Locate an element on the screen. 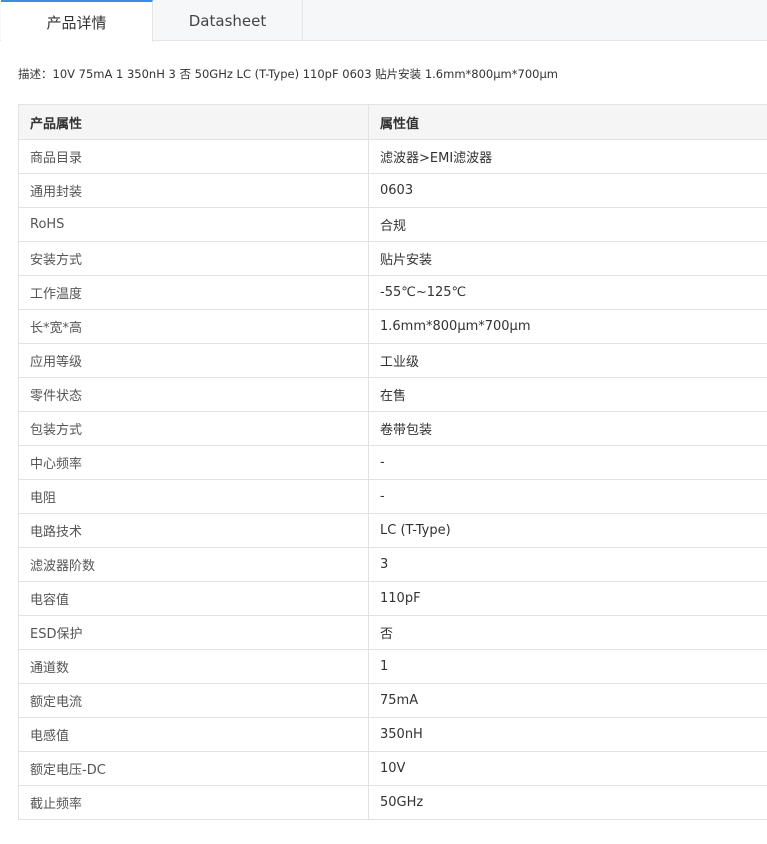  header-attribute: 产品属性 is located at coordinates (193, 122).